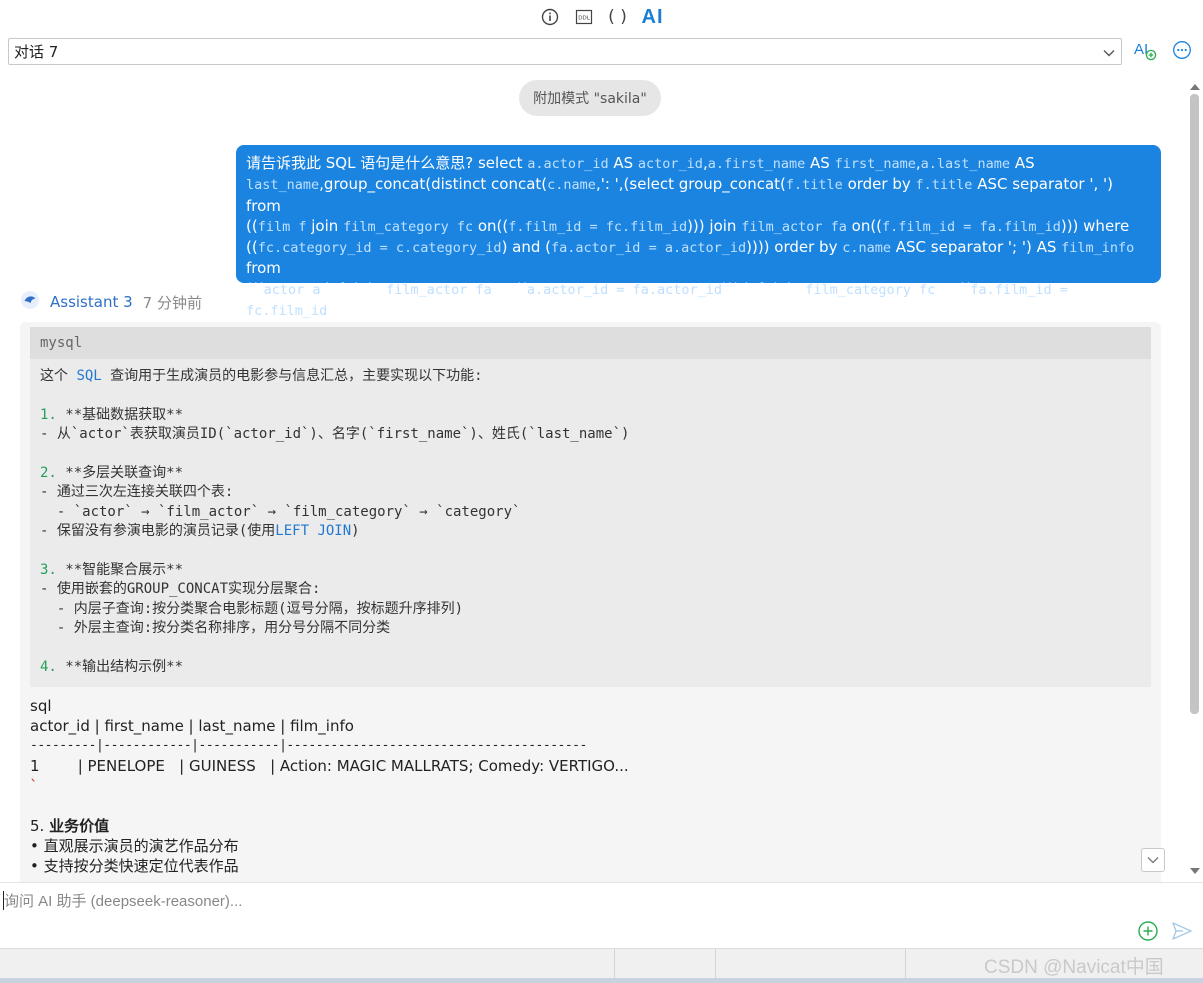 The width and height of the screenshot is (1203, 983). I want to click on message-text: 请告诉我此 SQL 语句是什么意思? select, so click(387, 163).